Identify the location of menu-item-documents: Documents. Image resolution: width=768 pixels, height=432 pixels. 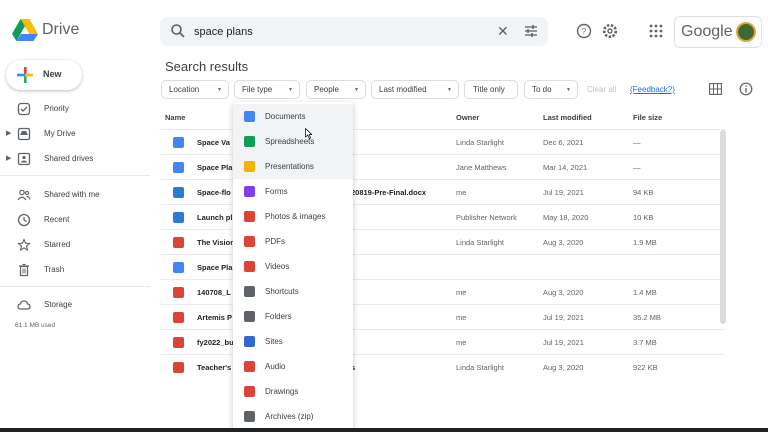
(293, 116).